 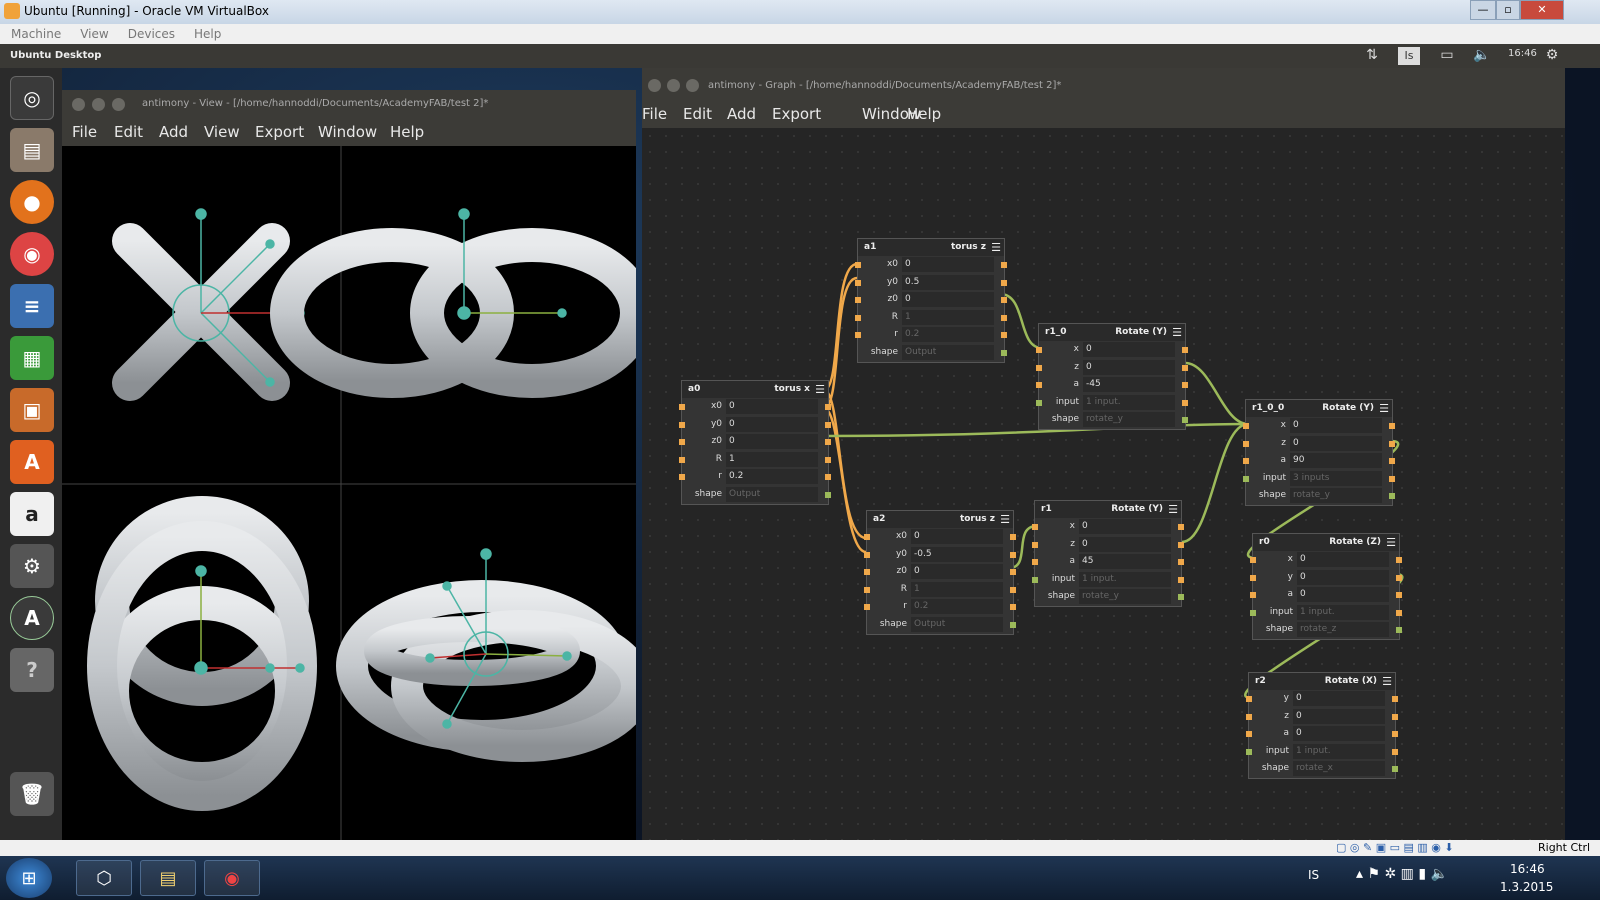 What do you see at coordinates (32, 618) in the screenshot?
I see `antimony-icon: A` at bounding box center [32, 618].